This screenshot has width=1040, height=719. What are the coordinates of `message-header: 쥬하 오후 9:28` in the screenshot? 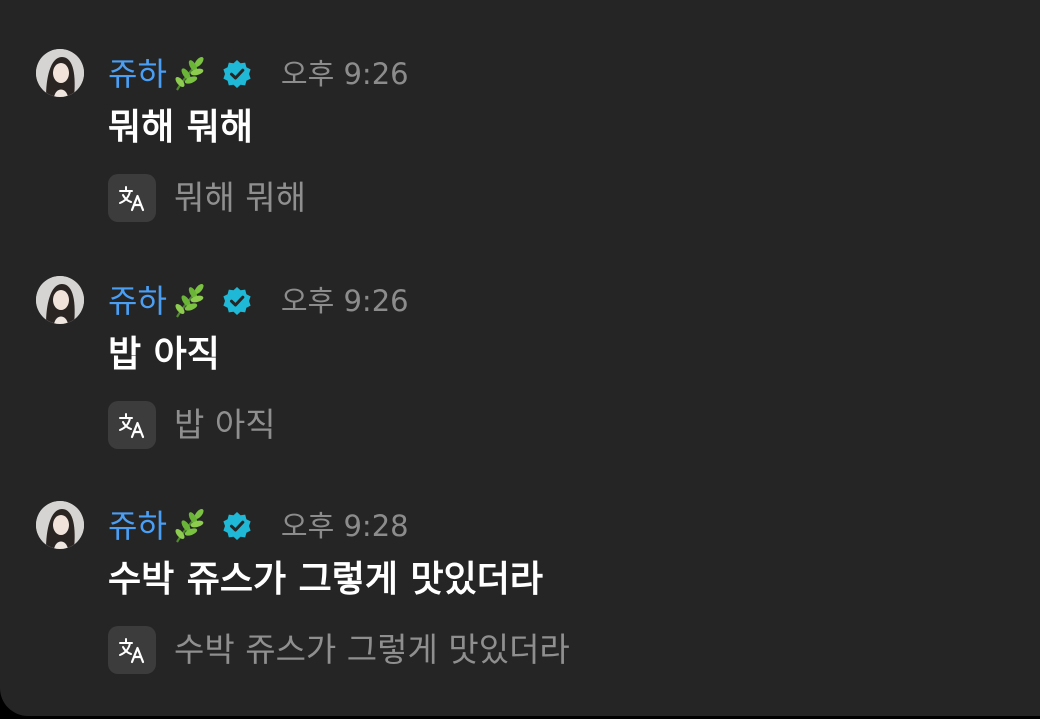 It's located at (258, 526).